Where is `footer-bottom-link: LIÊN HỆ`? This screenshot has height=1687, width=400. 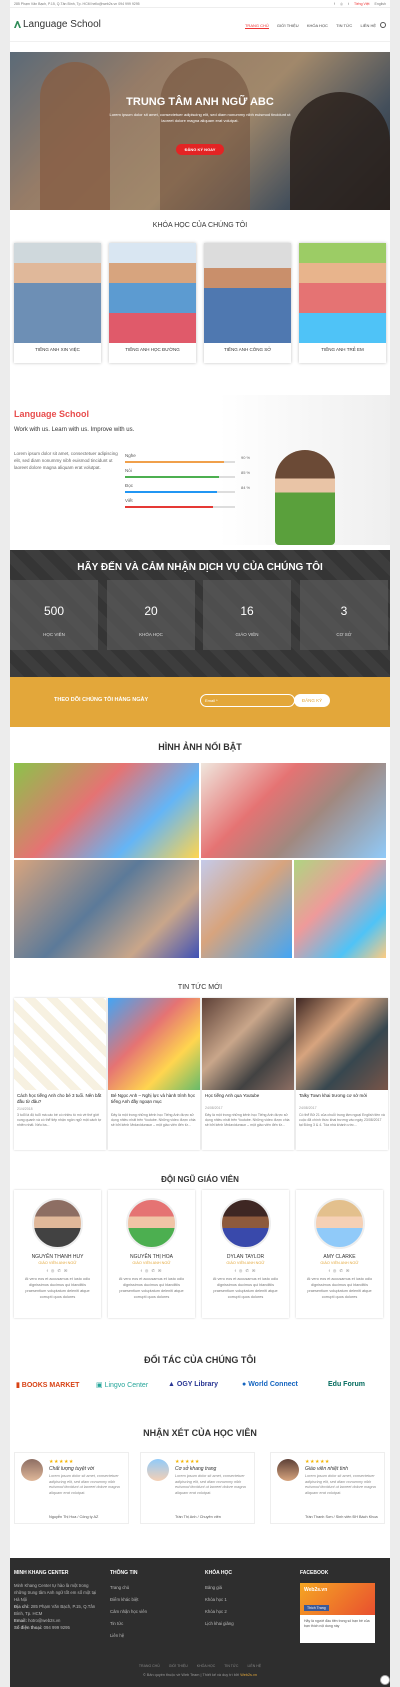
footer-bottom-link: LIÊN HỆ is located at coordinates (254, 1666).